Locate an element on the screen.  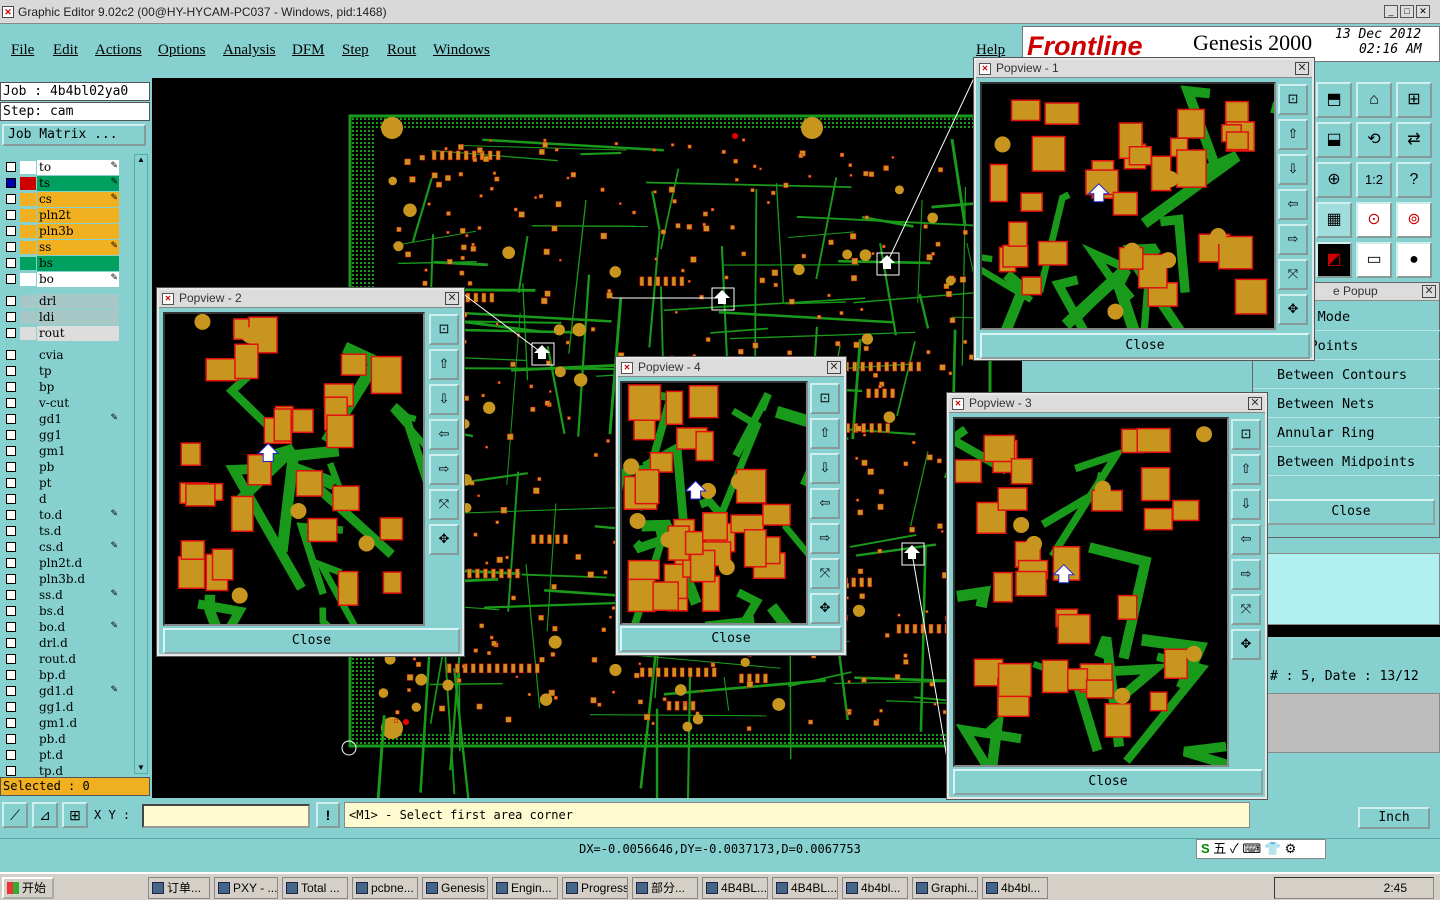
measure-close-button: Close is located at coordinates (1351, 512).